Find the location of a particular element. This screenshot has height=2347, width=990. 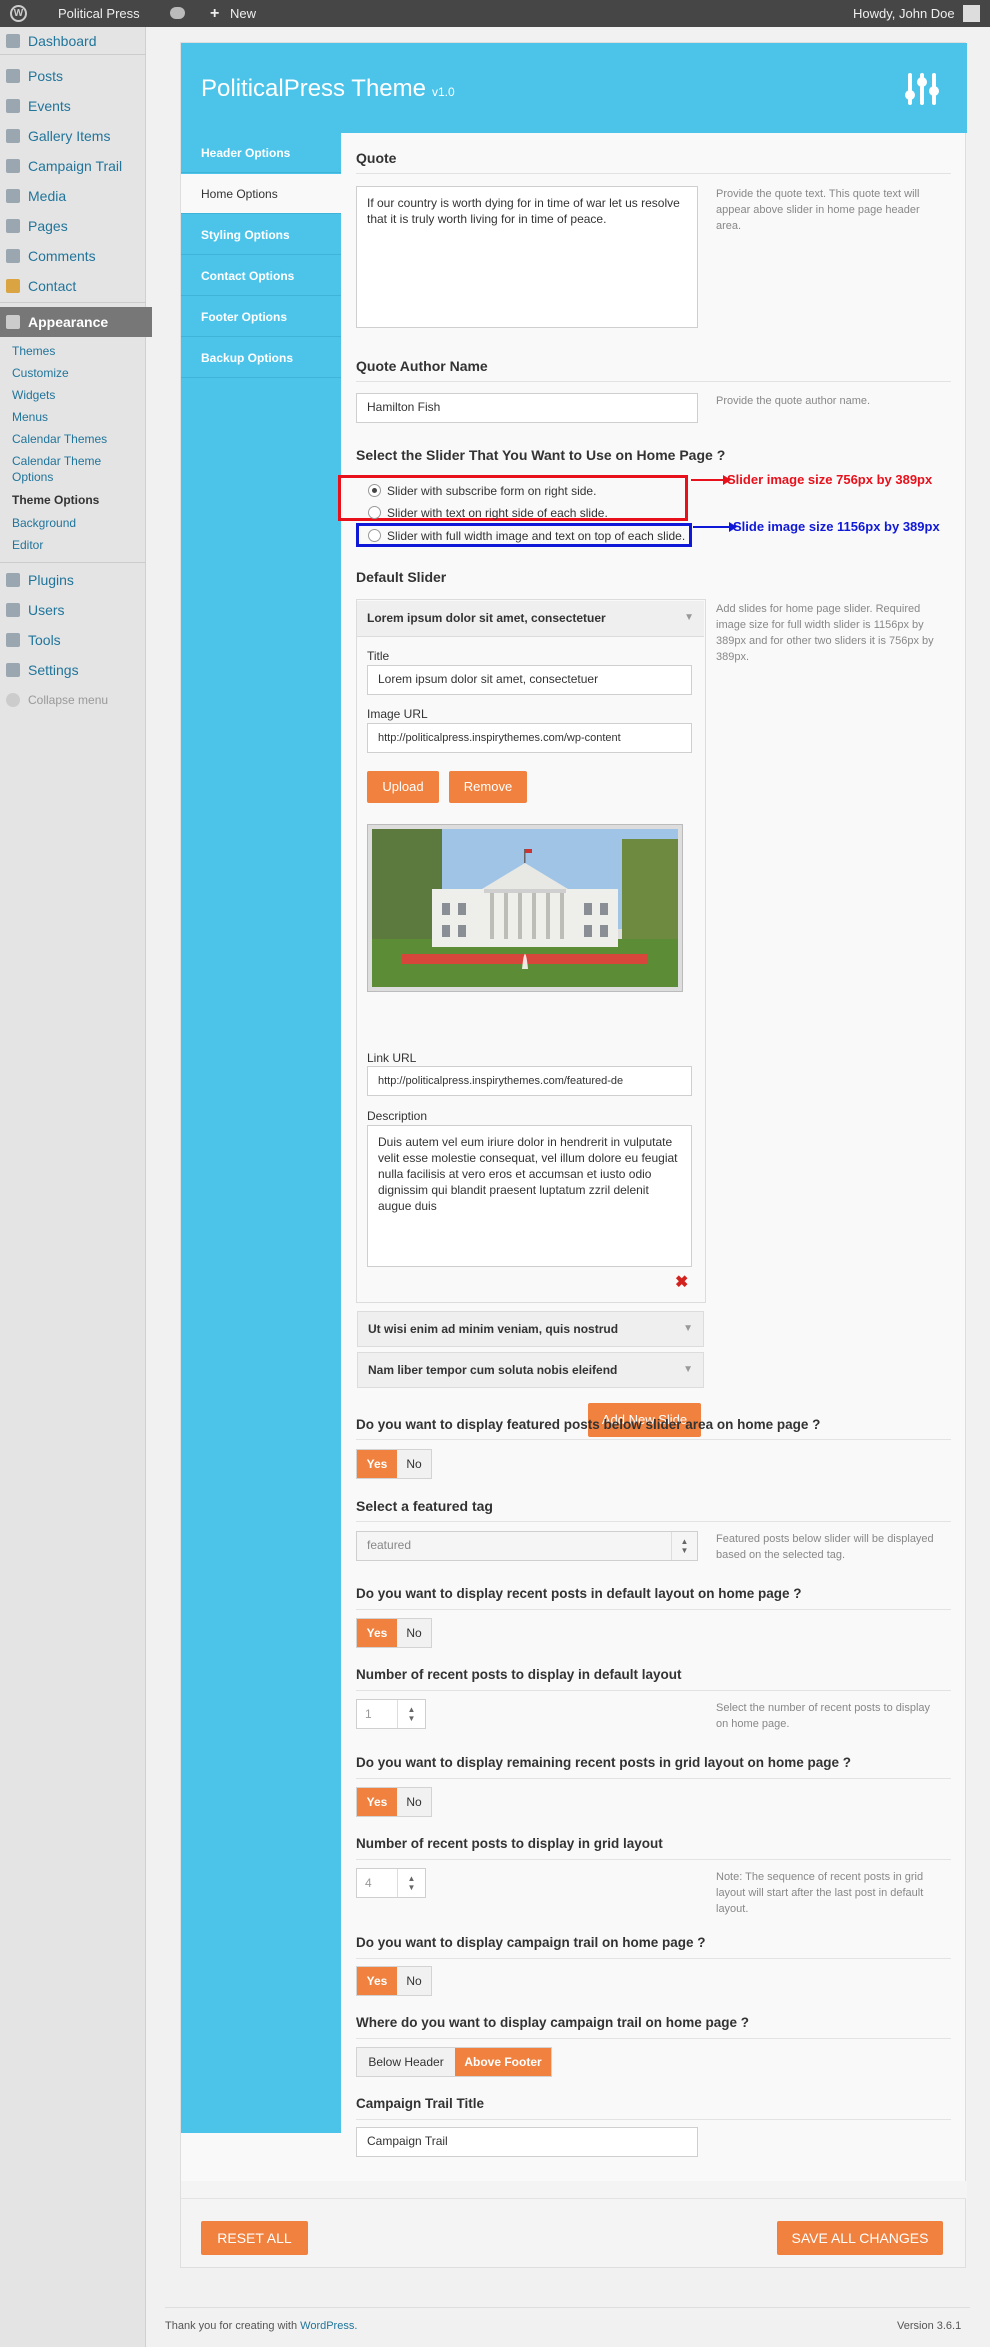

menu-item-dashboard: Dashboard is located at coordinates (73, 41).